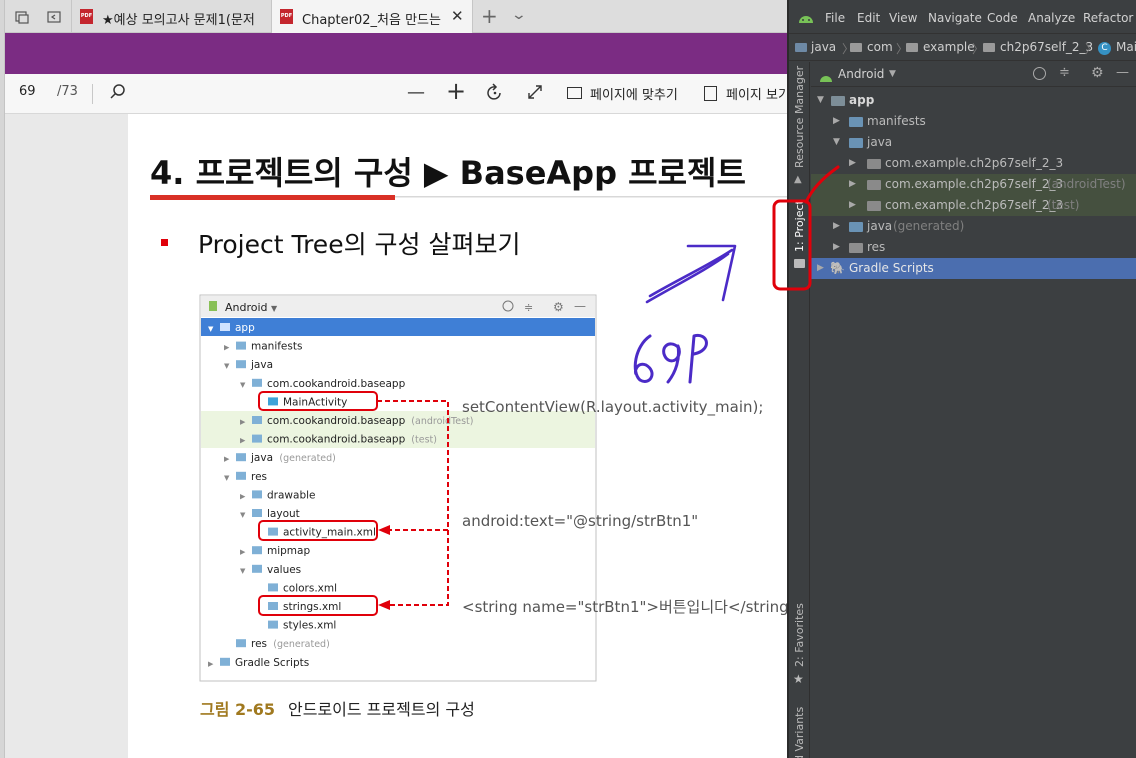  I want to click on annotation-overlay, so click(806, 228).